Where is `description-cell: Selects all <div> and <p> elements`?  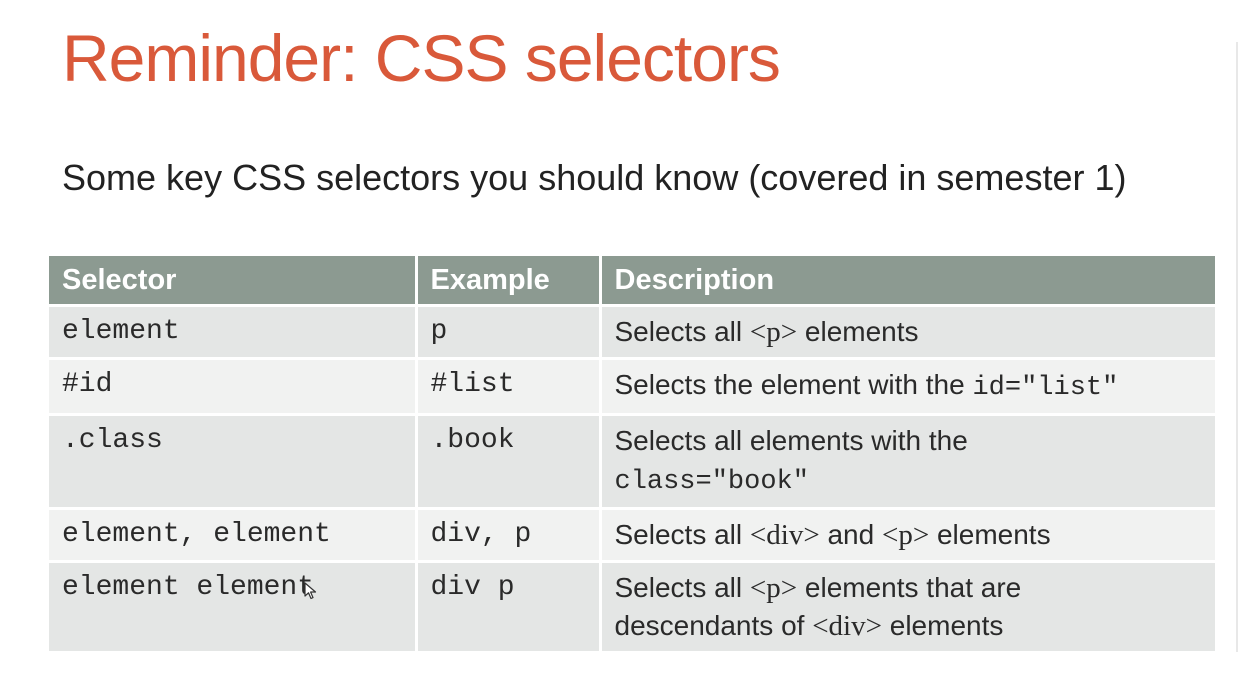 description-cell: Selects all <div> and <p> elements is located at coordinates (907, 535).